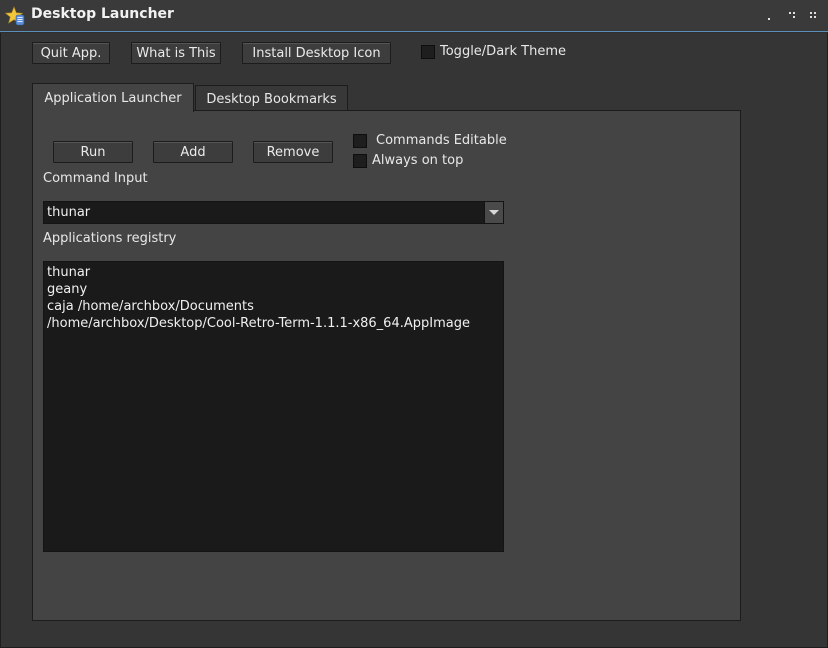  I want to click on add-button: Add, so click(193, 152).